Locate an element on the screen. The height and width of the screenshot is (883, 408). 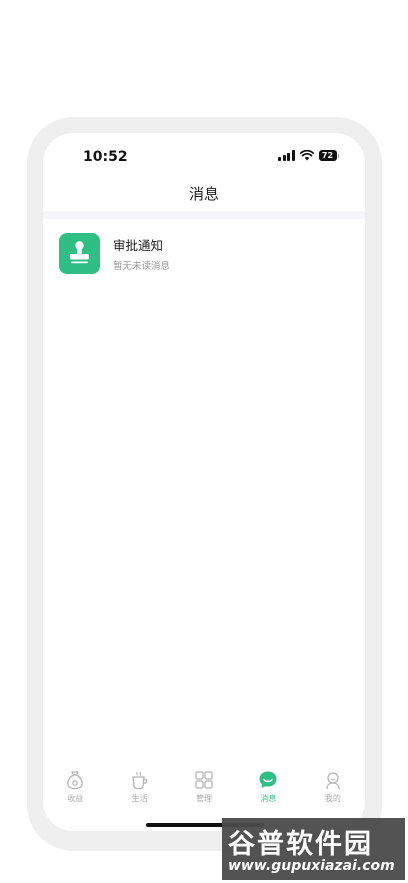
message-item-approval: 审批通知 暂无未读消息 is located at coordinates (204, 254).